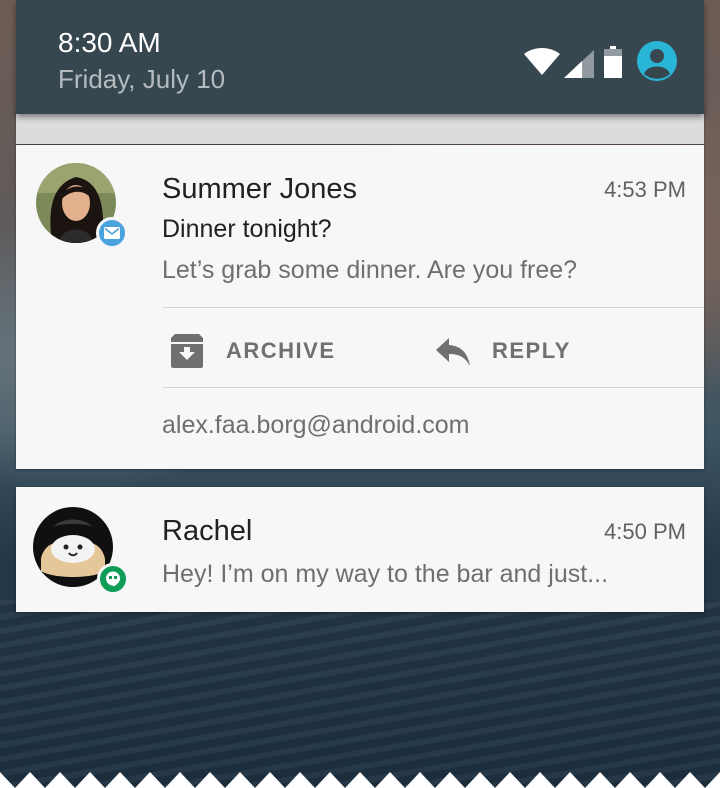 This screenshot has height=788, width=720. What do you see at coordinates (187, 351) in the screenshot?
I see `archive-icon` at bounding box center [187, 351].